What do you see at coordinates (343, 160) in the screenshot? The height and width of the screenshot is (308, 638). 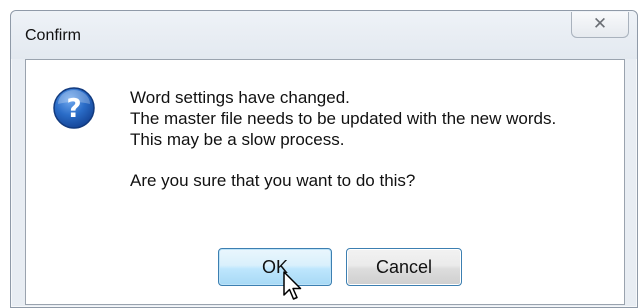 I see `message-spacer` at bounding box center [343, 160].